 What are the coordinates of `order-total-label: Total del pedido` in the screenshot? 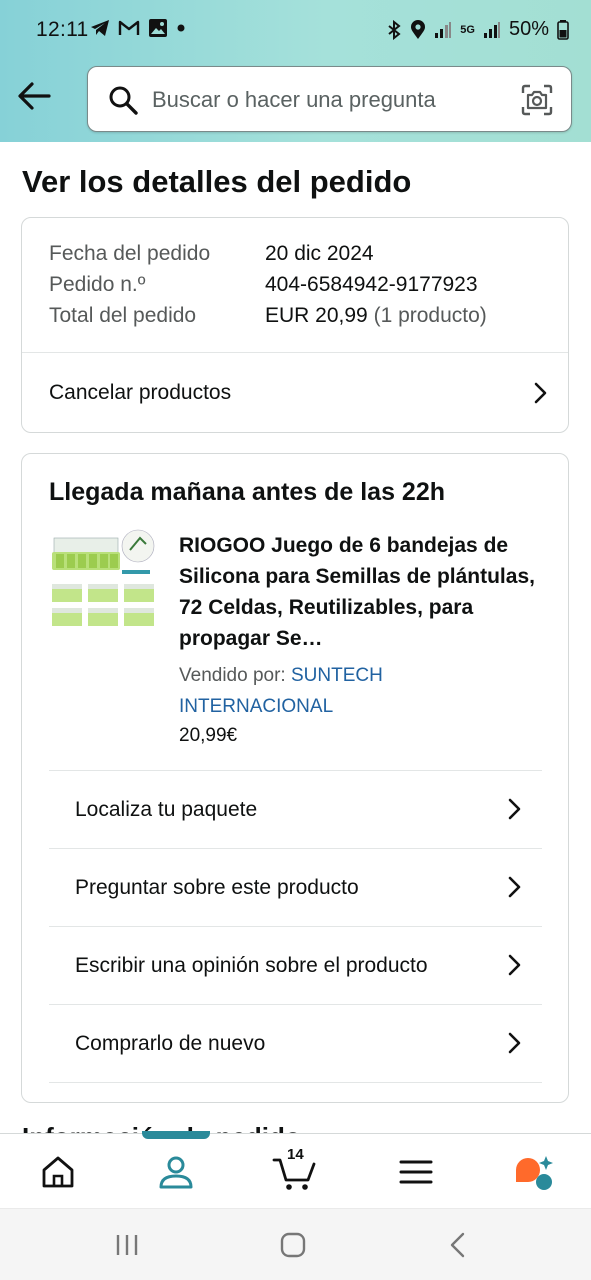 It's located at (123, 315).